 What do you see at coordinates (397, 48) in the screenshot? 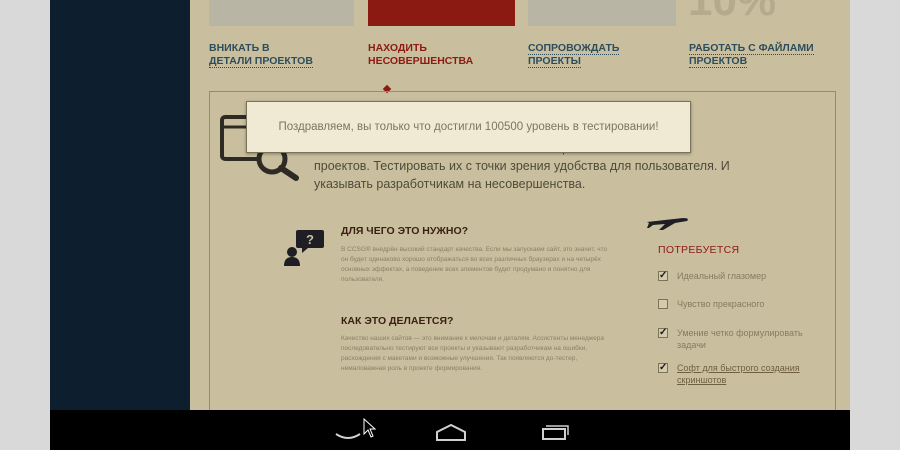
I see `nav-link-line1: НАХОДИТЬ` at bounding box center [397, 48].